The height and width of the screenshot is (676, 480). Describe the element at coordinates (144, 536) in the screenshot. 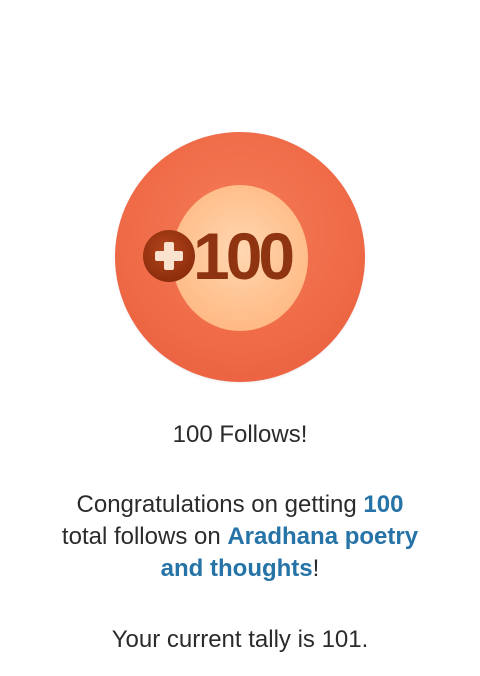

I see `message-middle: total follows on` at that location.